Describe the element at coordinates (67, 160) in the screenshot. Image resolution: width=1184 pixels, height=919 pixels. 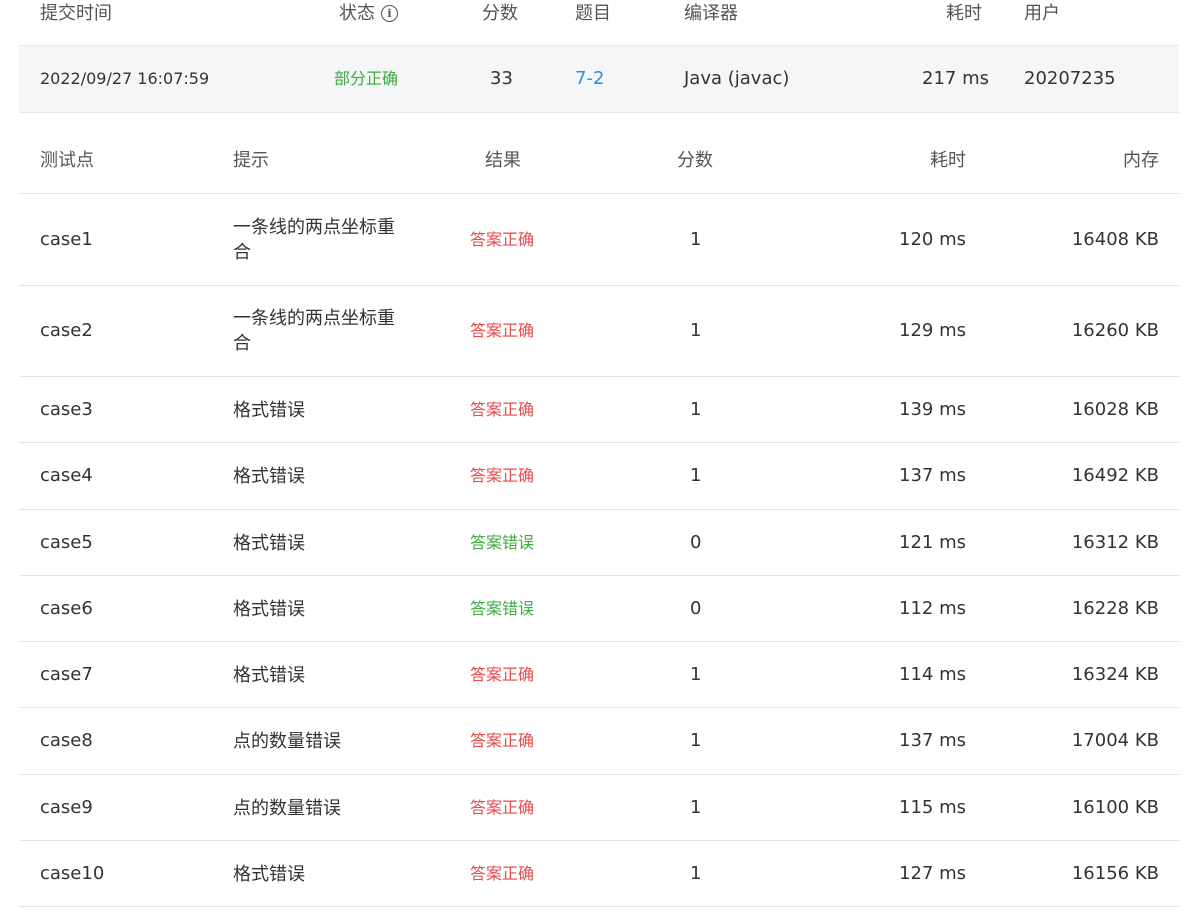
I see `header-testcase: 测试点` at that location.